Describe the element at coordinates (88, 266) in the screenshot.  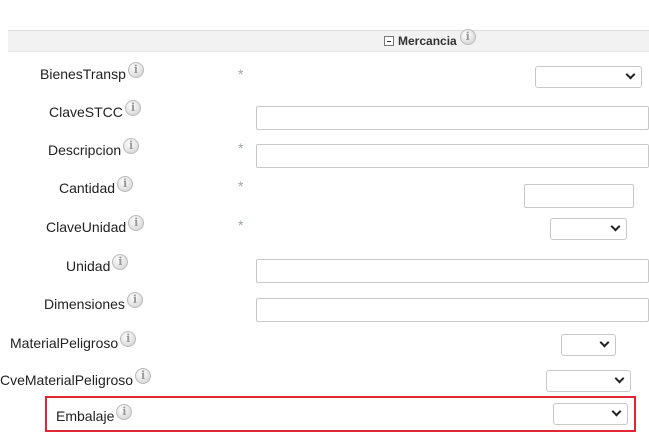
I see `field-label: Unidad` at that location.